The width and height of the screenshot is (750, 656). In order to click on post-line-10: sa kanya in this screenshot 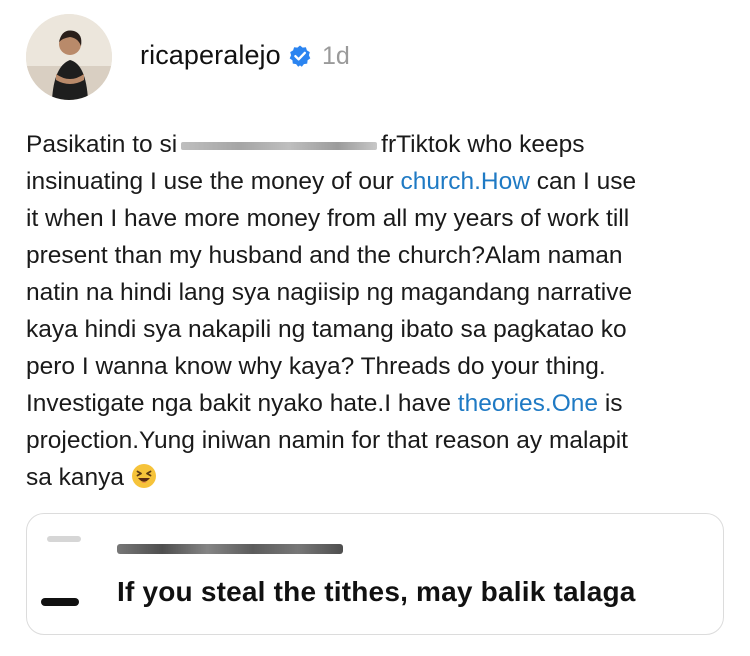, I will do `click(376, 477)`.